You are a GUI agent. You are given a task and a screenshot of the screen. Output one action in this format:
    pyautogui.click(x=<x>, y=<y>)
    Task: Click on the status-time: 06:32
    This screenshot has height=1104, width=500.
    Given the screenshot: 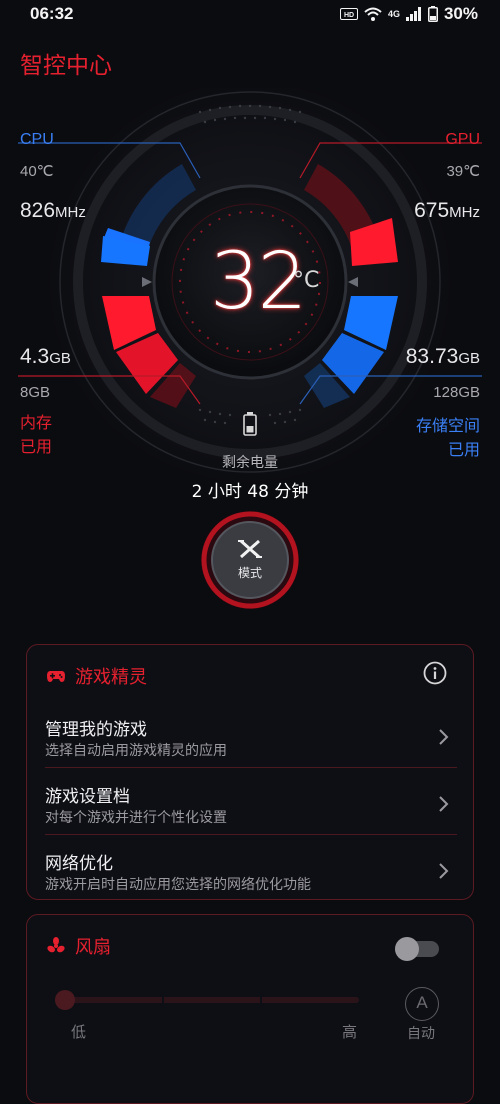 What is the action you would take?
    pyautogui.click(x=52, y=13)
    